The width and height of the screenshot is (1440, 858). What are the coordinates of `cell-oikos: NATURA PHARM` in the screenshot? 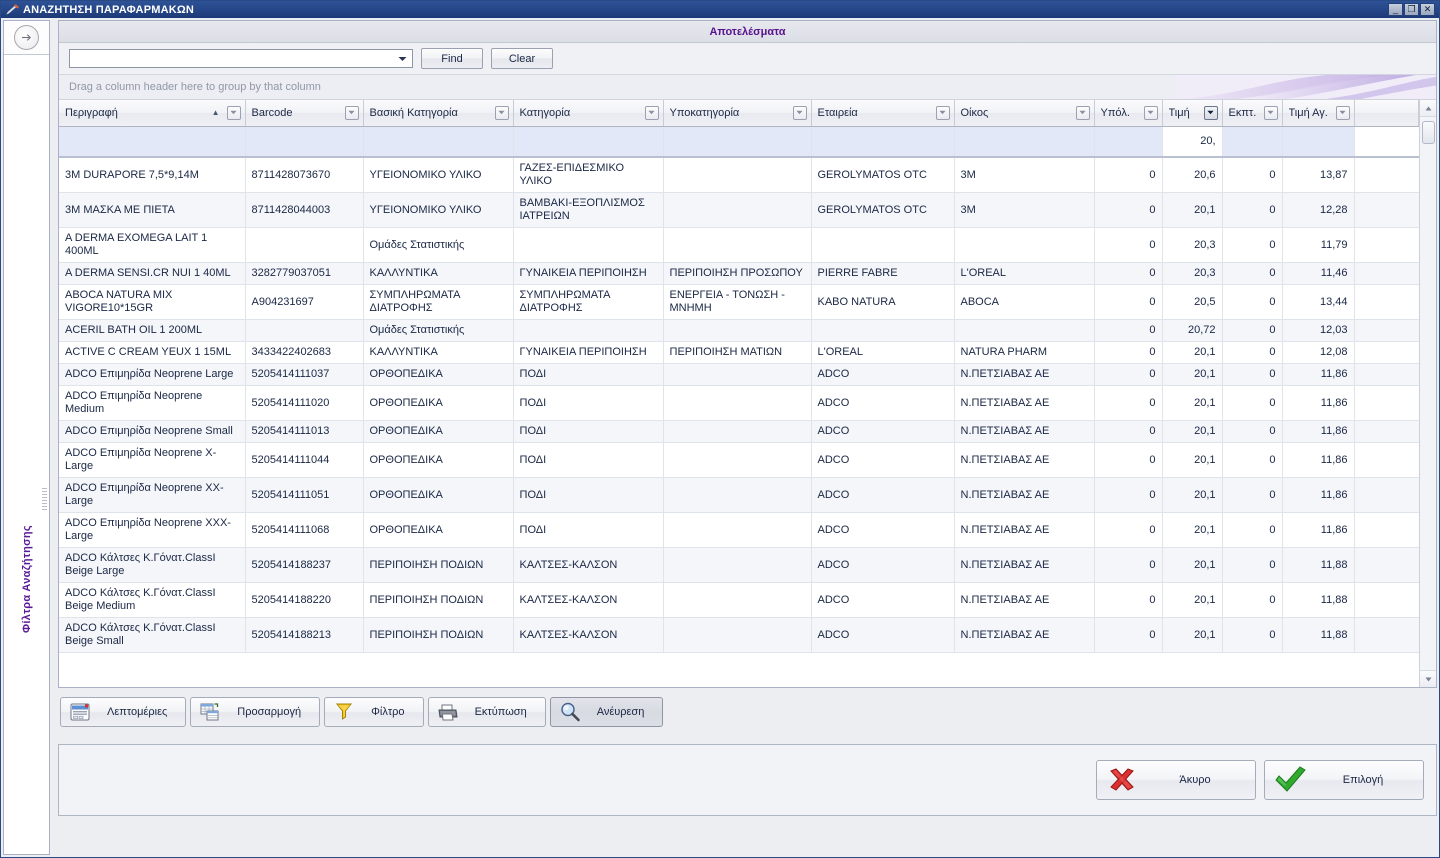 It's located at (1024, 352).